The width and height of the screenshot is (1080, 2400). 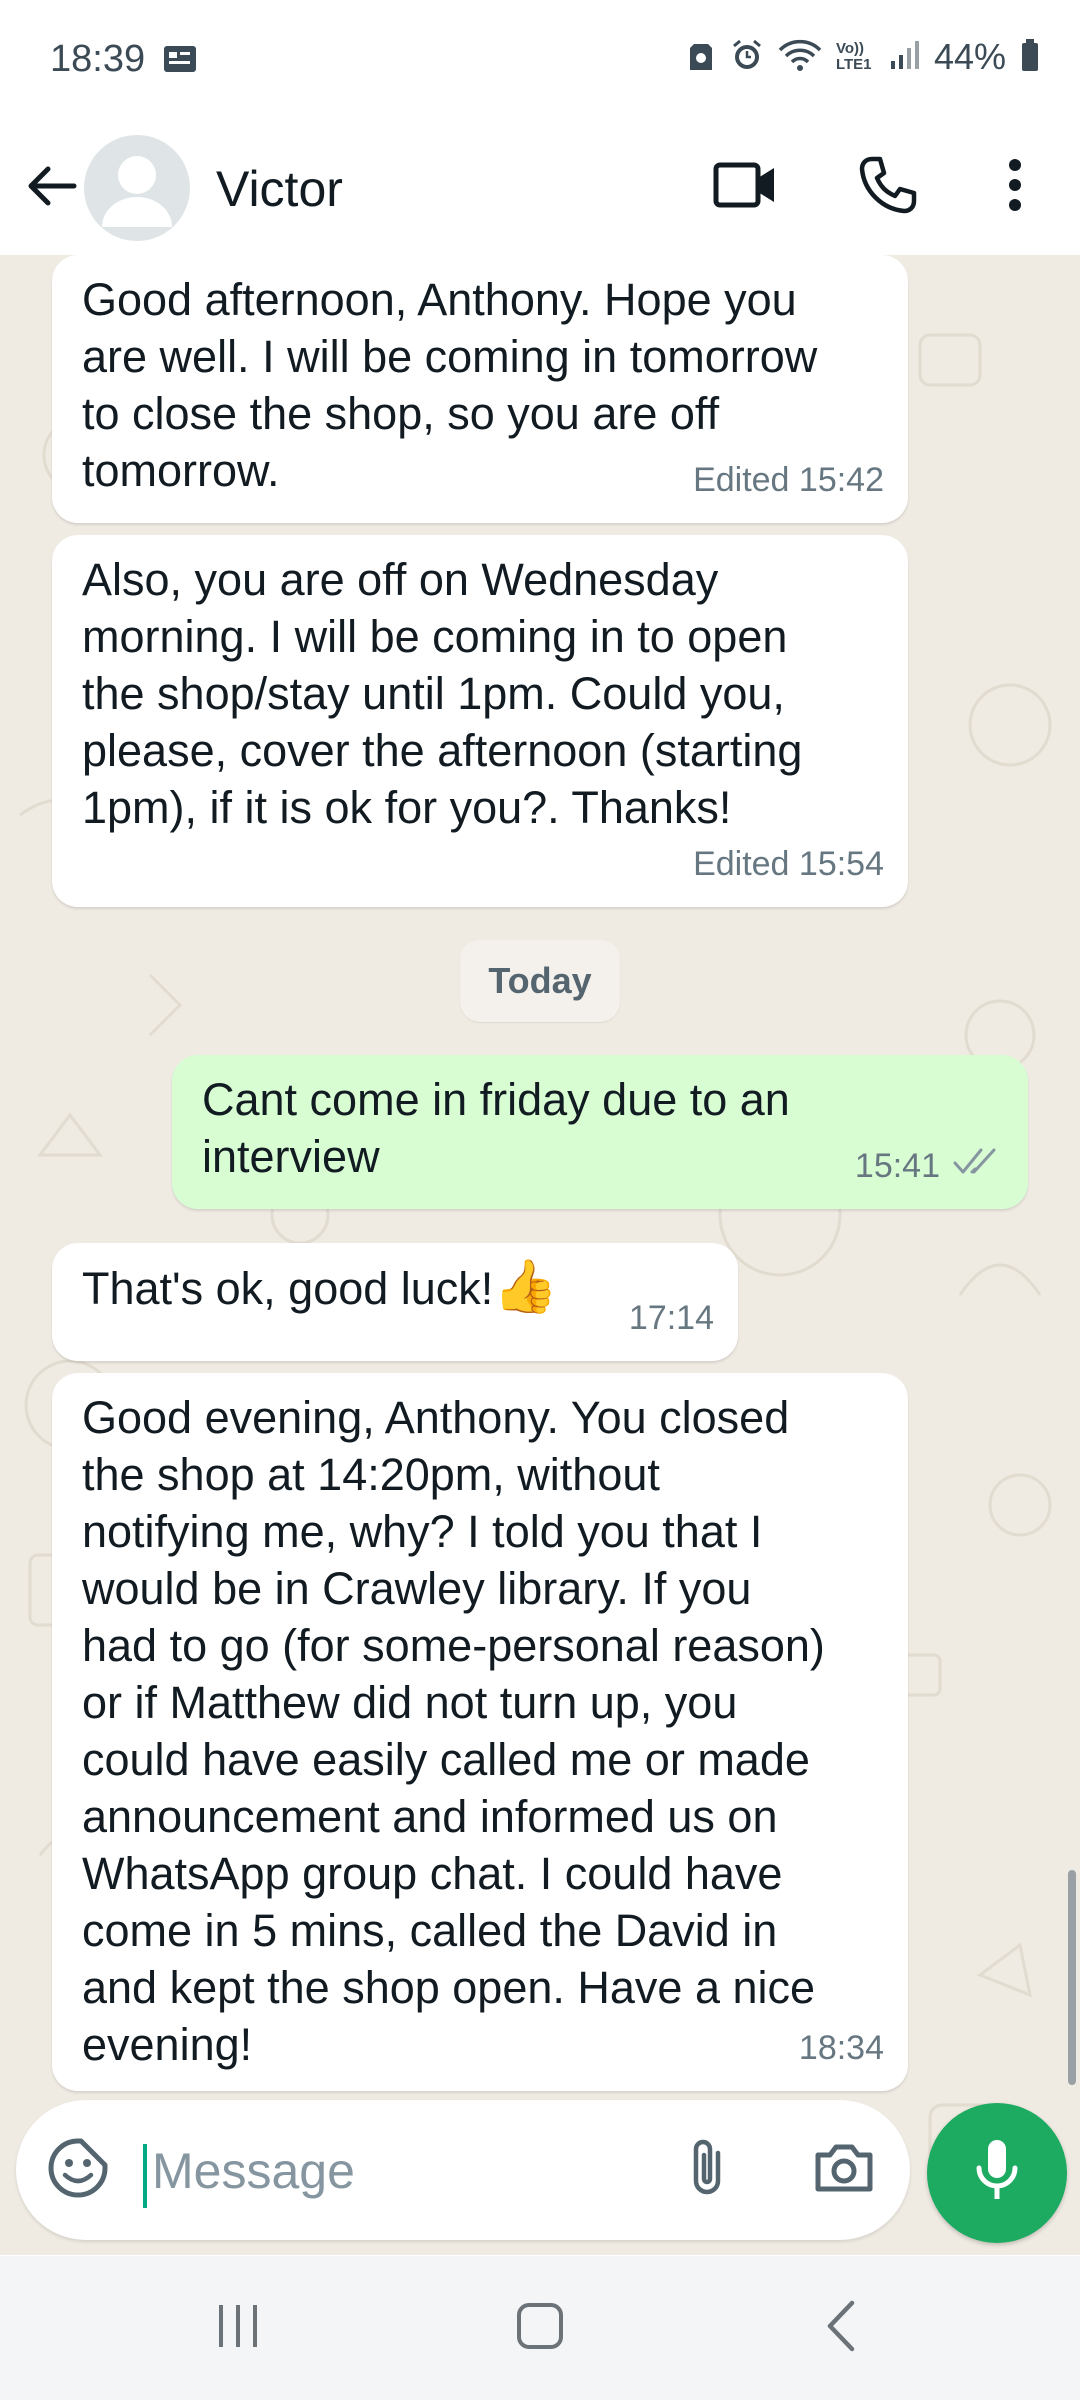 What do you see at coordinates (701, 57) in the screenshot?
I see `data-saver-icon` at bounding box center [701, 57].